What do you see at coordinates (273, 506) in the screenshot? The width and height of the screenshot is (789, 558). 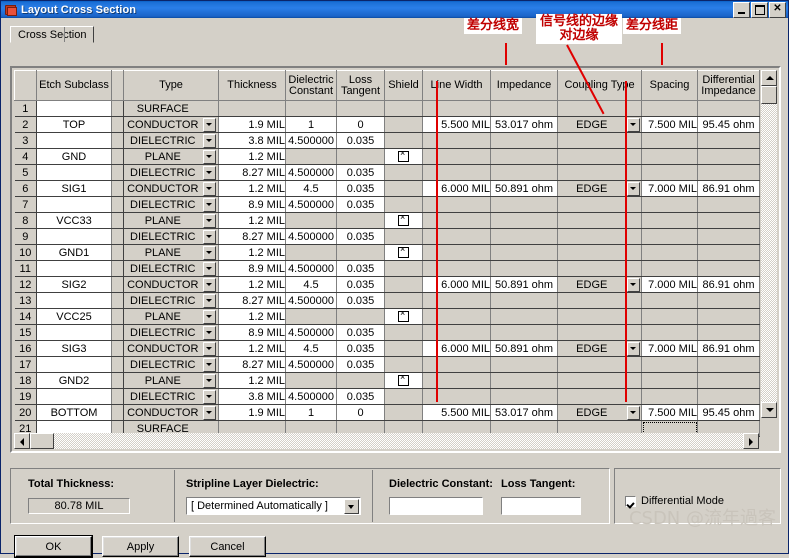 I see `stripline-combo: [ Determined Automatically ]` at bounding box center [273, 506].